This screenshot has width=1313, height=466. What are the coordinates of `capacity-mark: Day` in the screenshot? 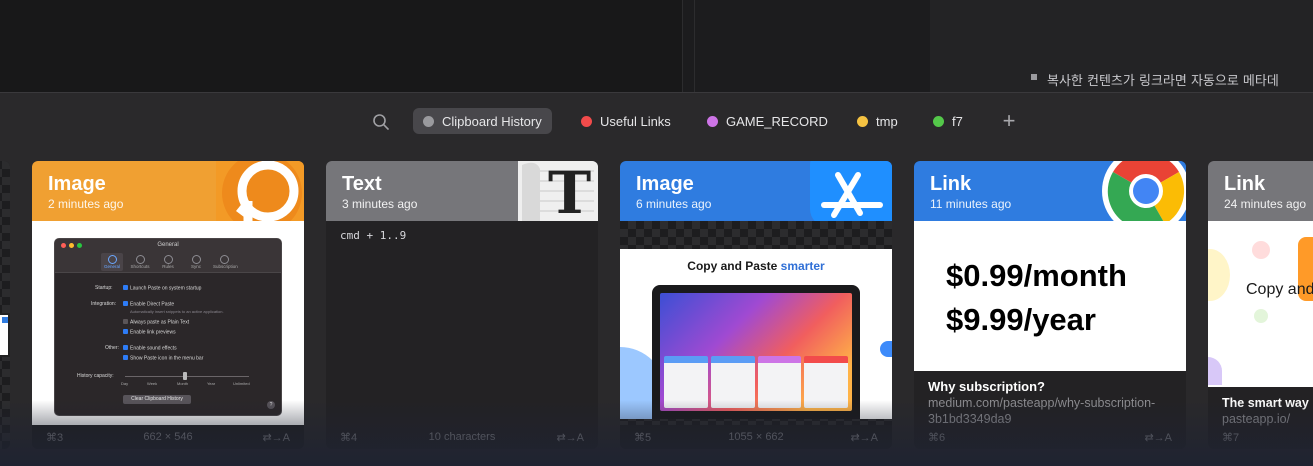 It's located at (125, 383).